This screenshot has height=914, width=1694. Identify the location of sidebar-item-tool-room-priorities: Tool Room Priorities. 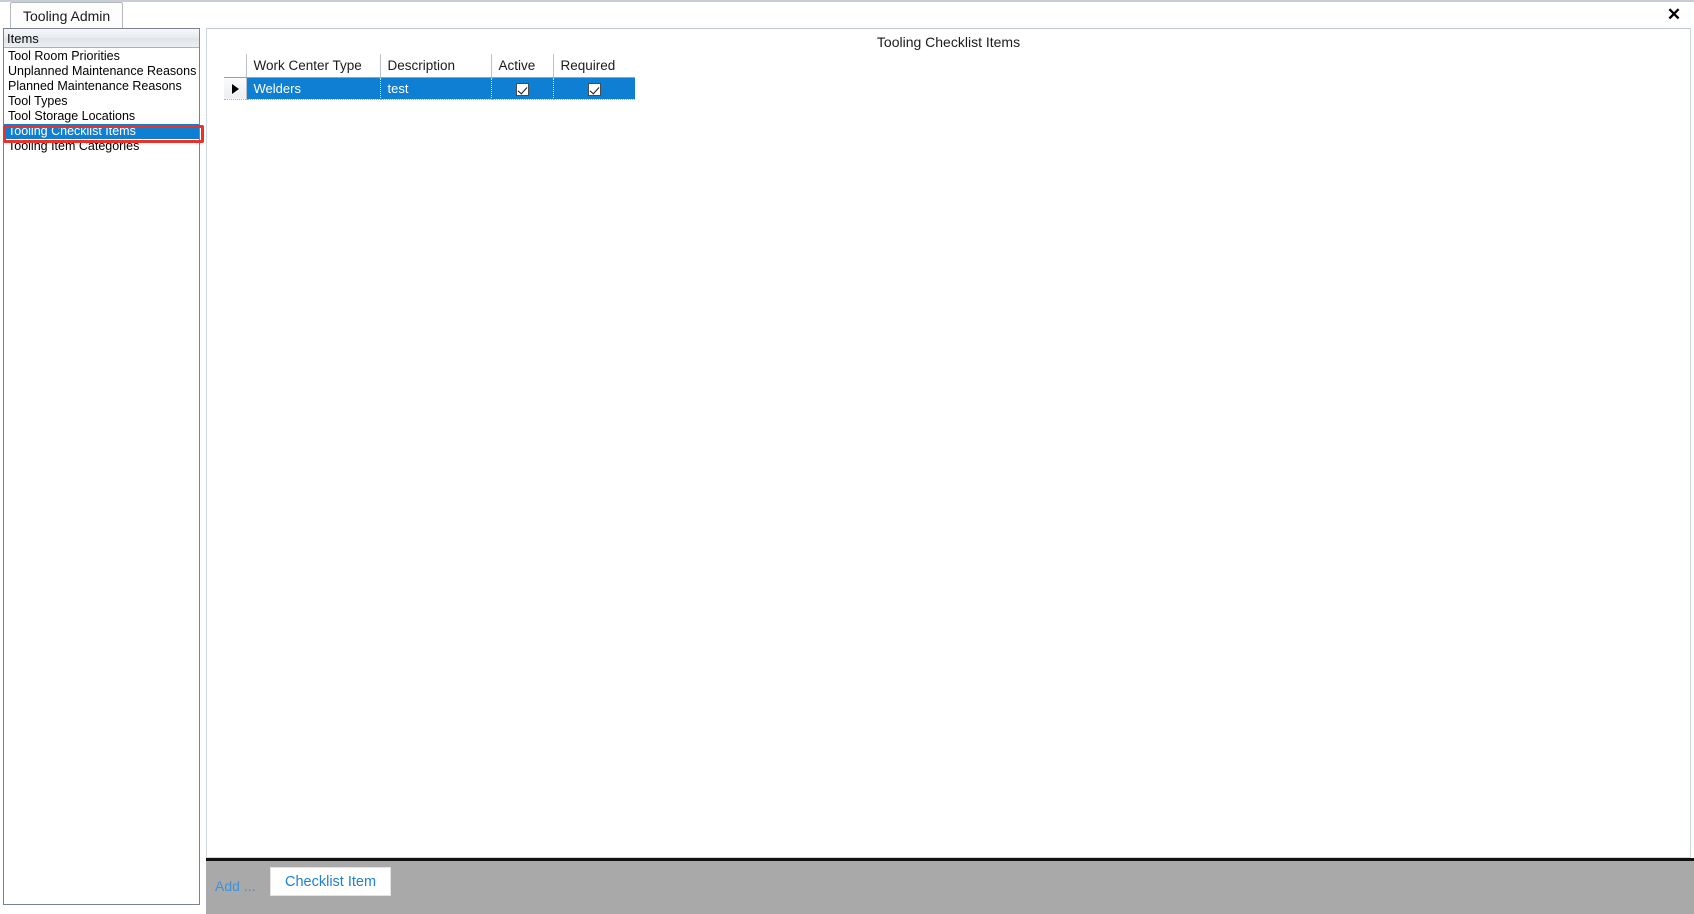
(101, 56).